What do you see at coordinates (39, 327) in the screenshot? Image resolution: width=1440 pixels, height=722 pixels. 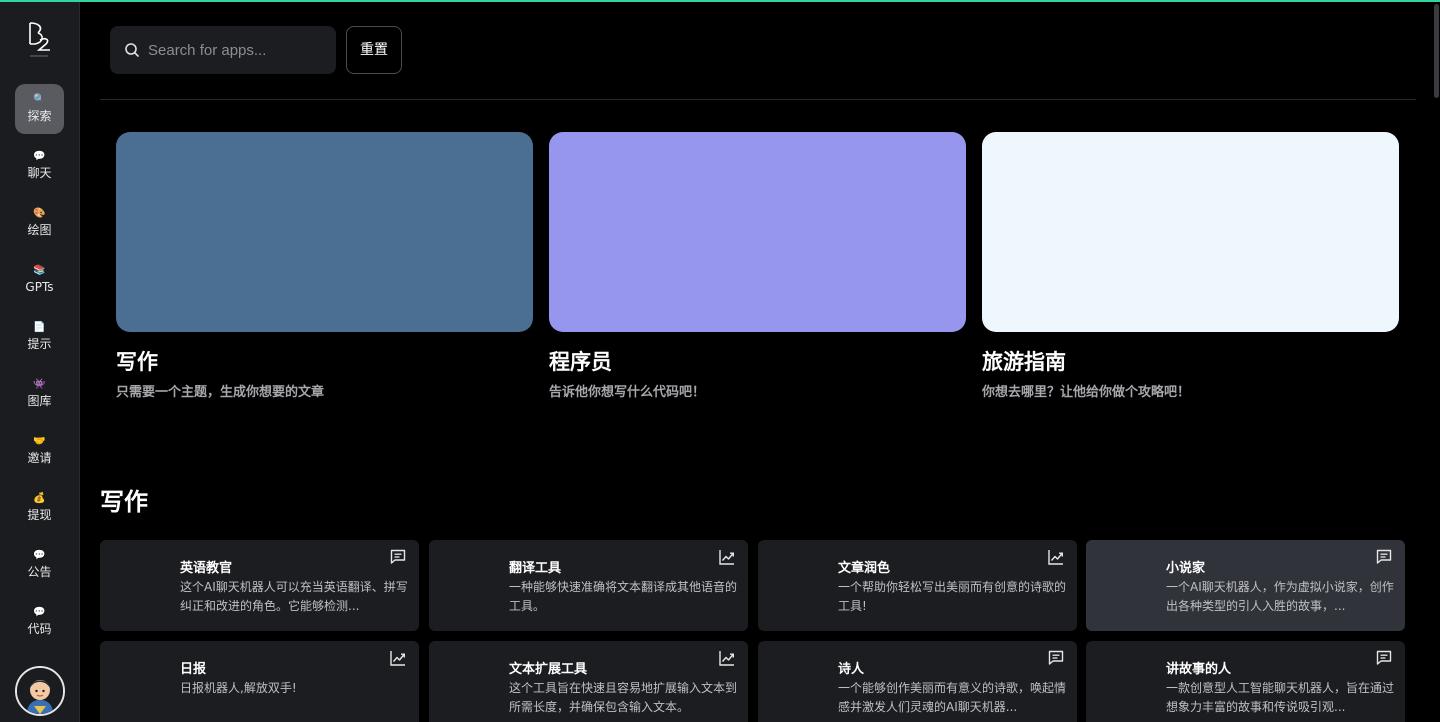 I see `document-icon: 📄` at bounding box center [39, 327].